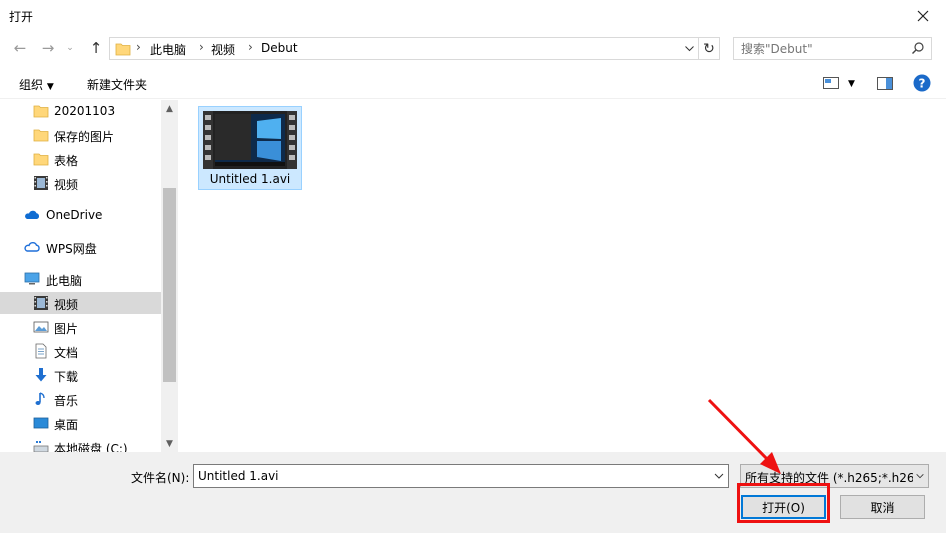  Describe the element at coordinates (831, 83) in the screenshot. I see `view-options-icon` at that location.